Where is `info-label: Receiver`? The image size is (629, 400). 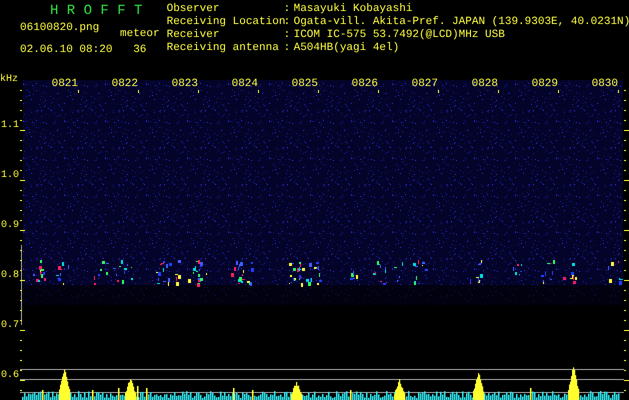 info-label: Receiver is located at coordinates (193, 35).